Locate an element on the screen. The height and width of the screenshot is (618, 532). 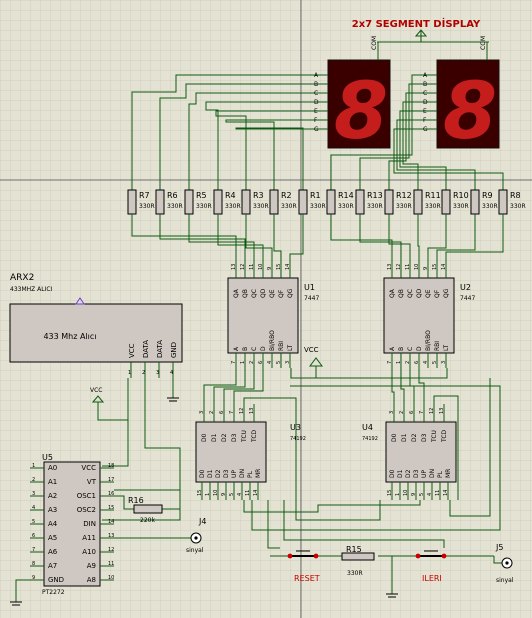
u5-pin-num: 13 is located at coordinates (111, 536).